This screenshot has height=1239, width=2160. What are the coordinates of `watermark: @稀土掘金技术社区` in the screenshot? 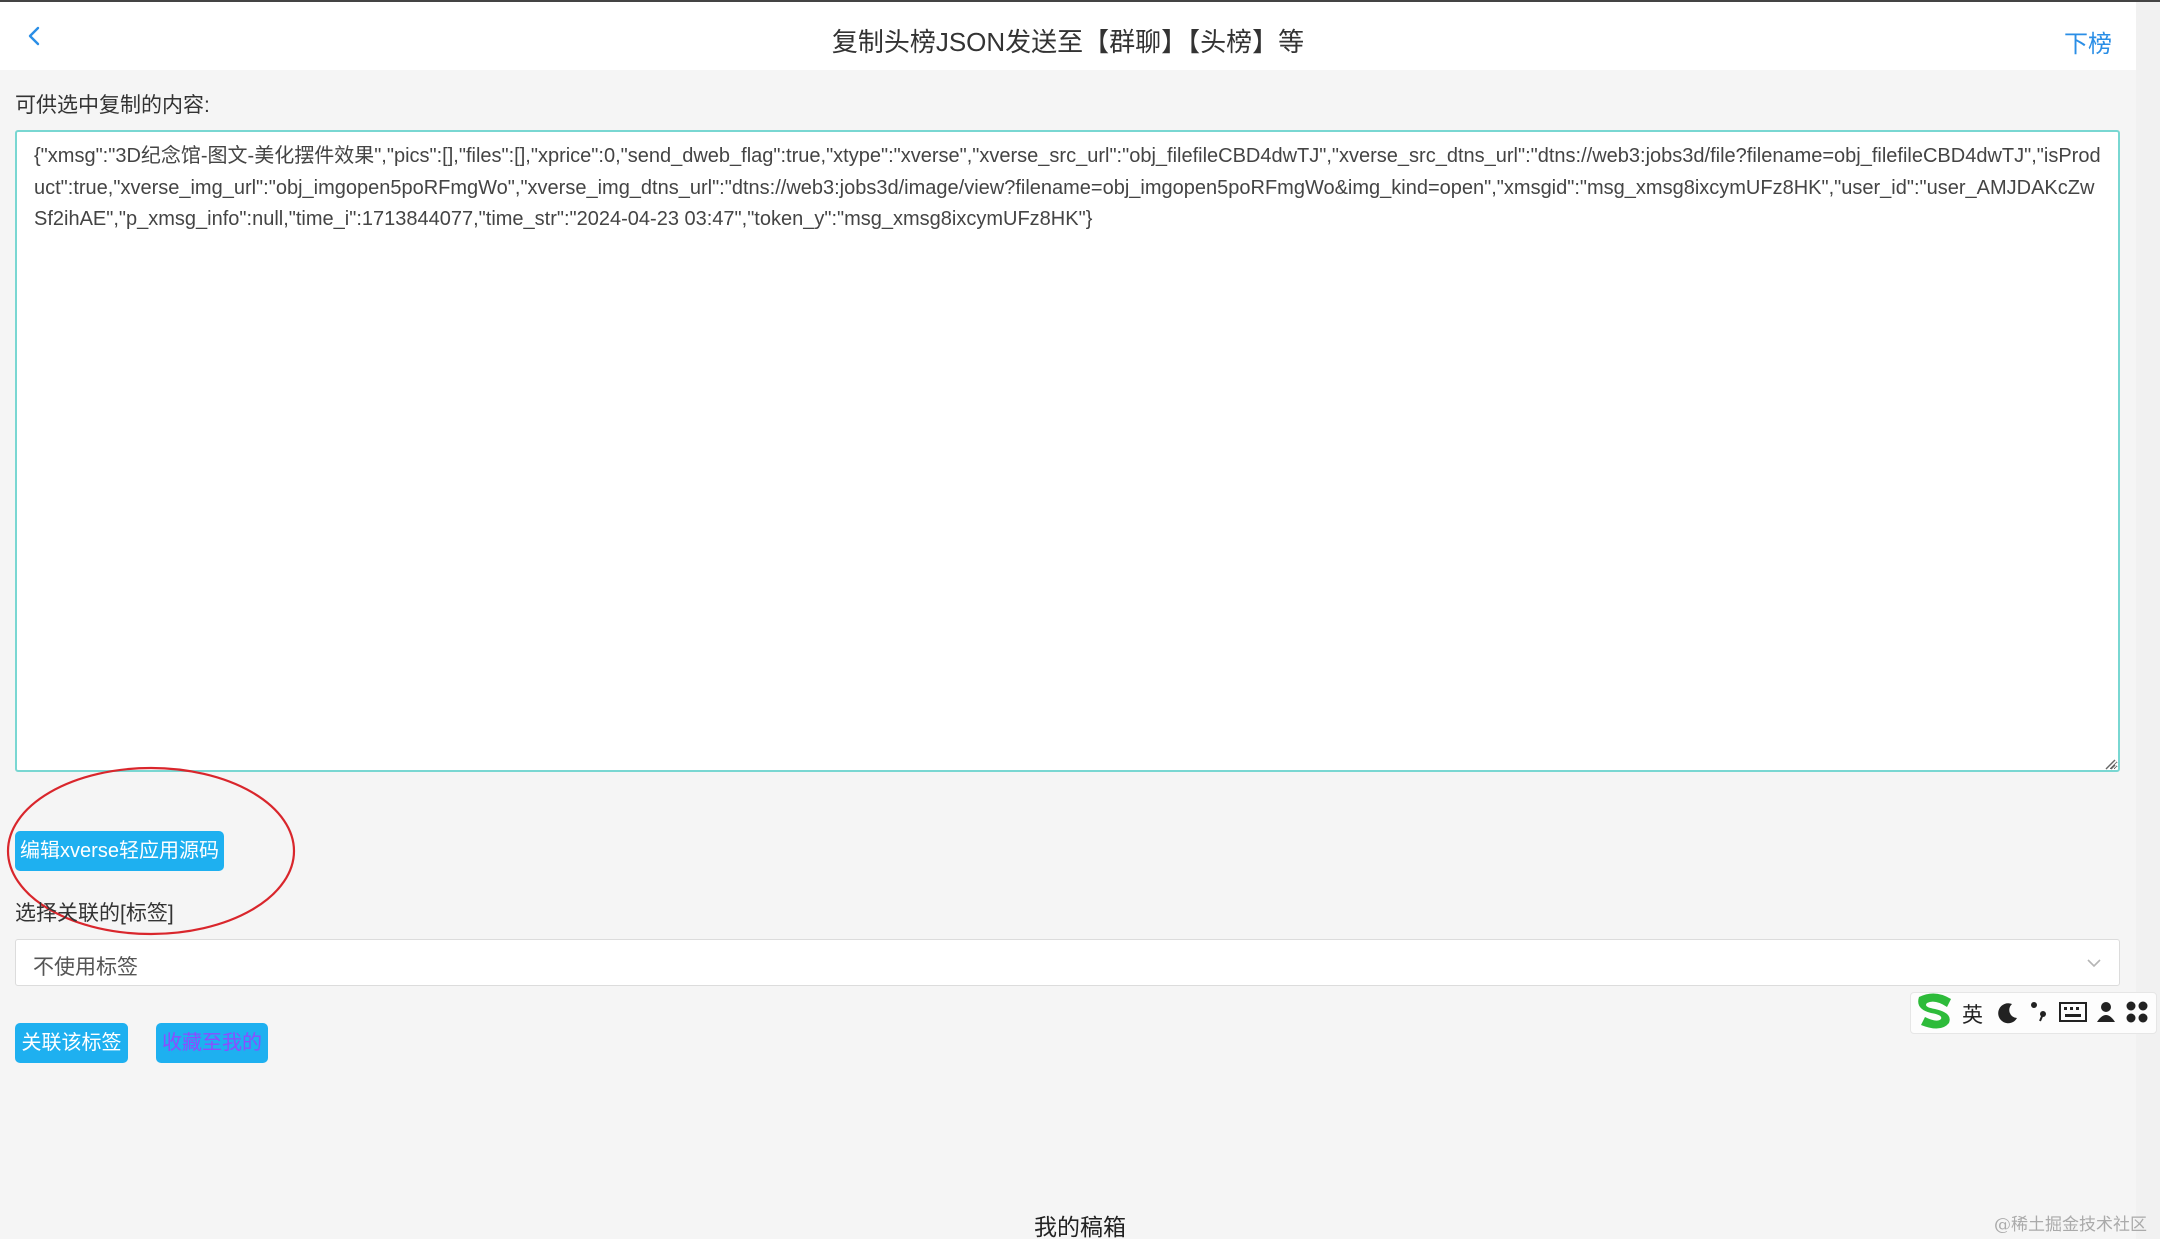 It's located at (2070, 1225).